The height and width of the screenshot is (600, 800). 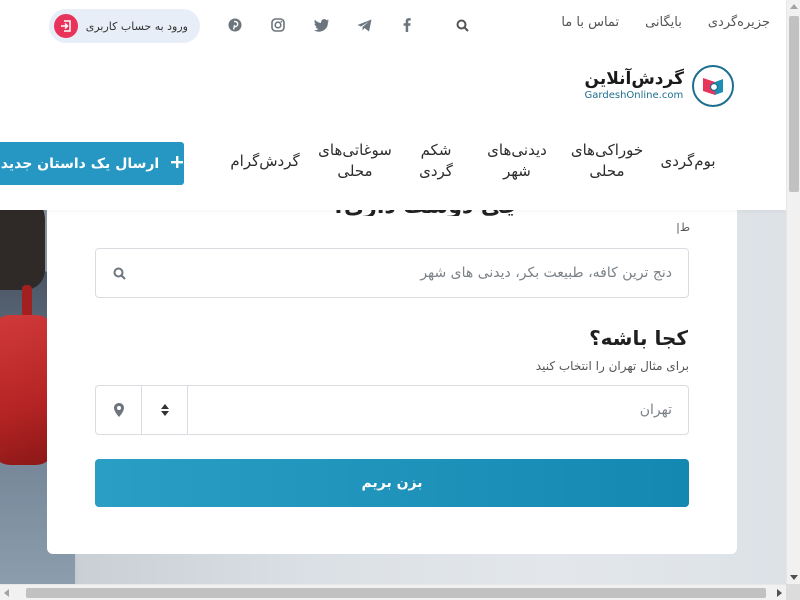 What do you see at coordinates (634, 95) in the screenshot?
I see `logo-name-en: GardeshOnline.com` at bounding box center [634, 95].